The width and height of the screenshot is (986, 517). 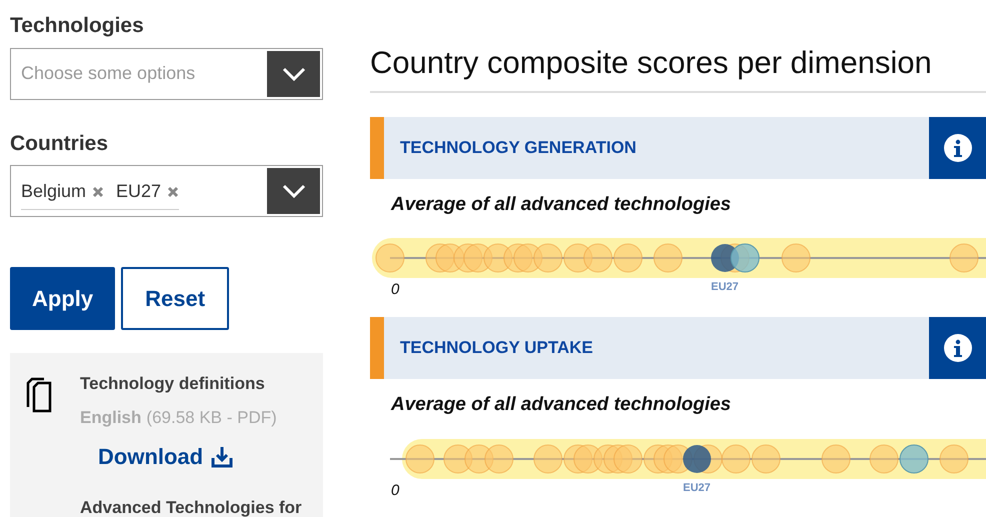 What do you see at coordinates (139, 191) in the screenshot?
I see `tag-label: EU27` at bounding box center [139, 191].